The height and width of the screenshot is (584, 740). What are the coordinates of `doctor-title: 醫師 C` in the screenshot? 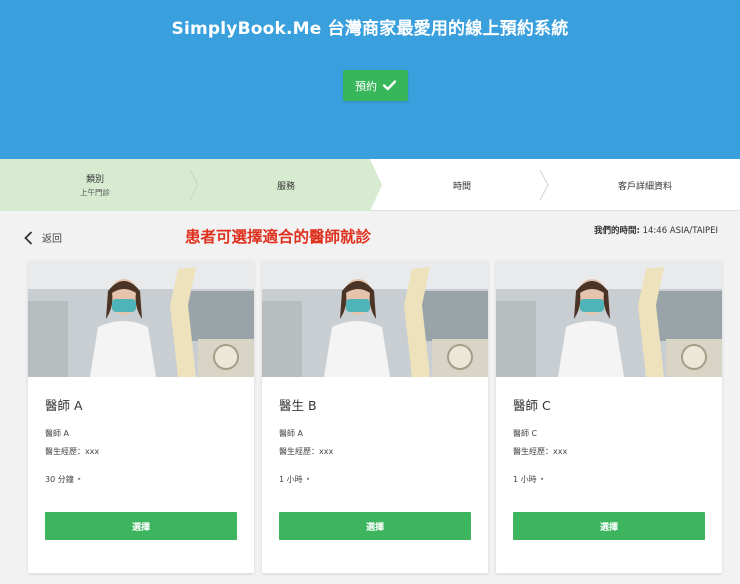 It's located at (525, 433).